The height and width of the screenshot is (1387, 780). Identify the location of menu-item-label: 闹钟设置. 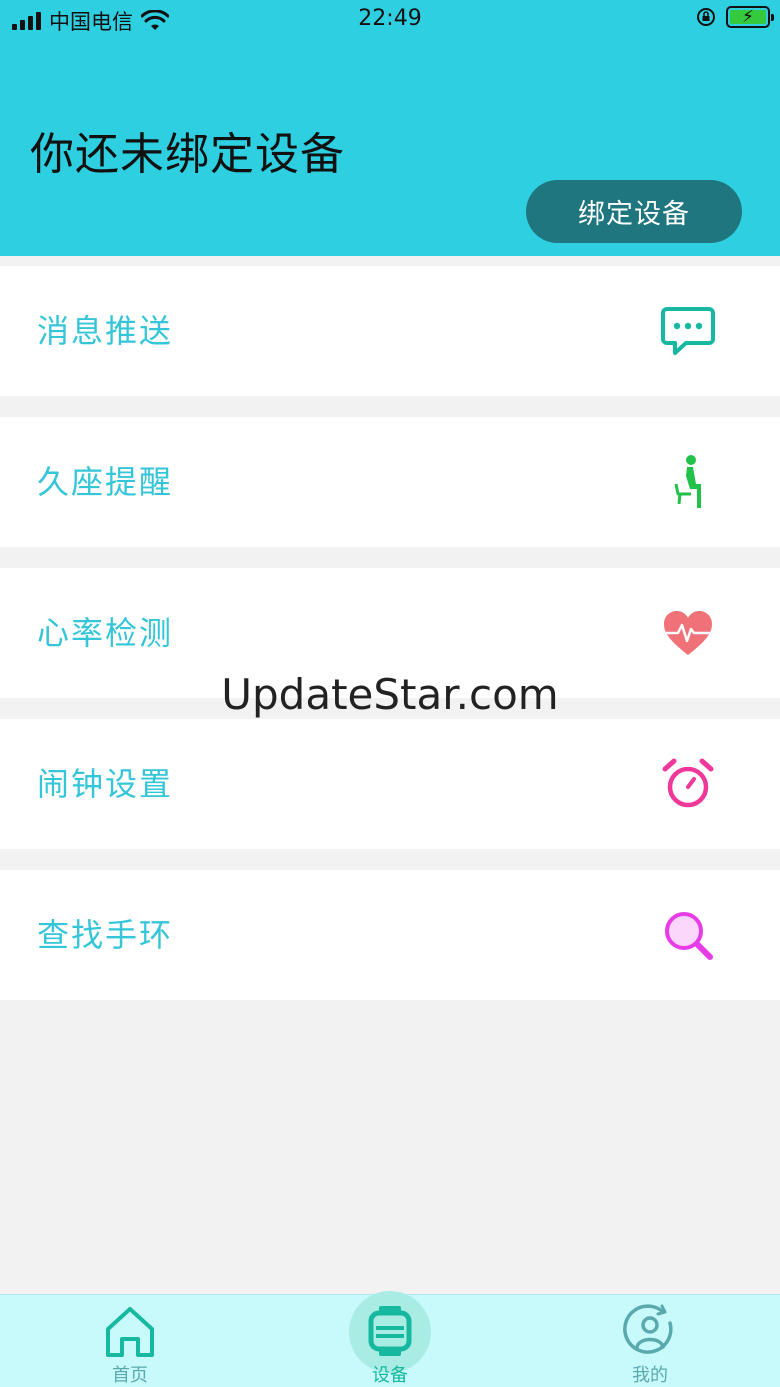
(105, 784).